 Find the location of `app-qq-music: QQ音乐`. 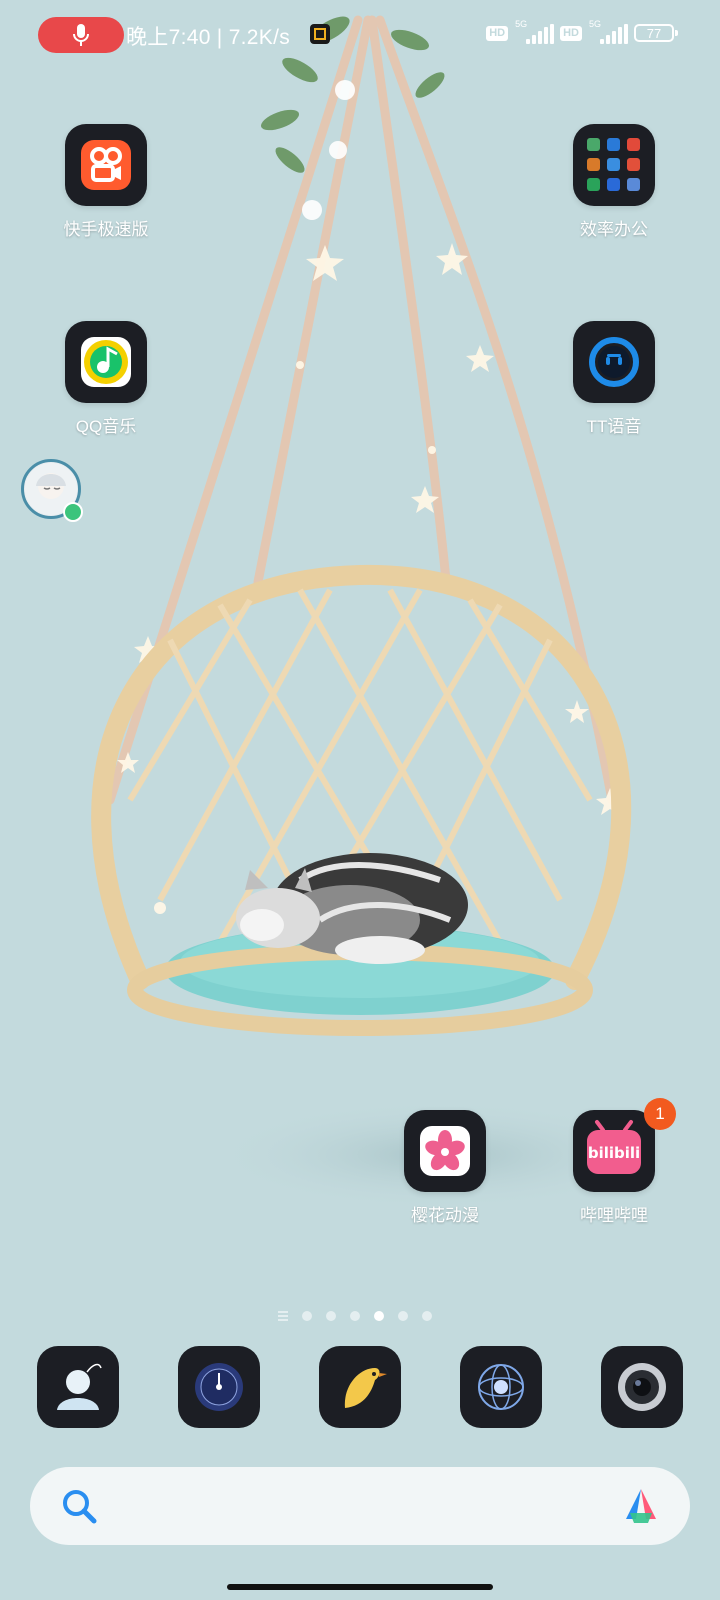

app-qq-music: QQ音乐 is located at coordinates (106, 379).